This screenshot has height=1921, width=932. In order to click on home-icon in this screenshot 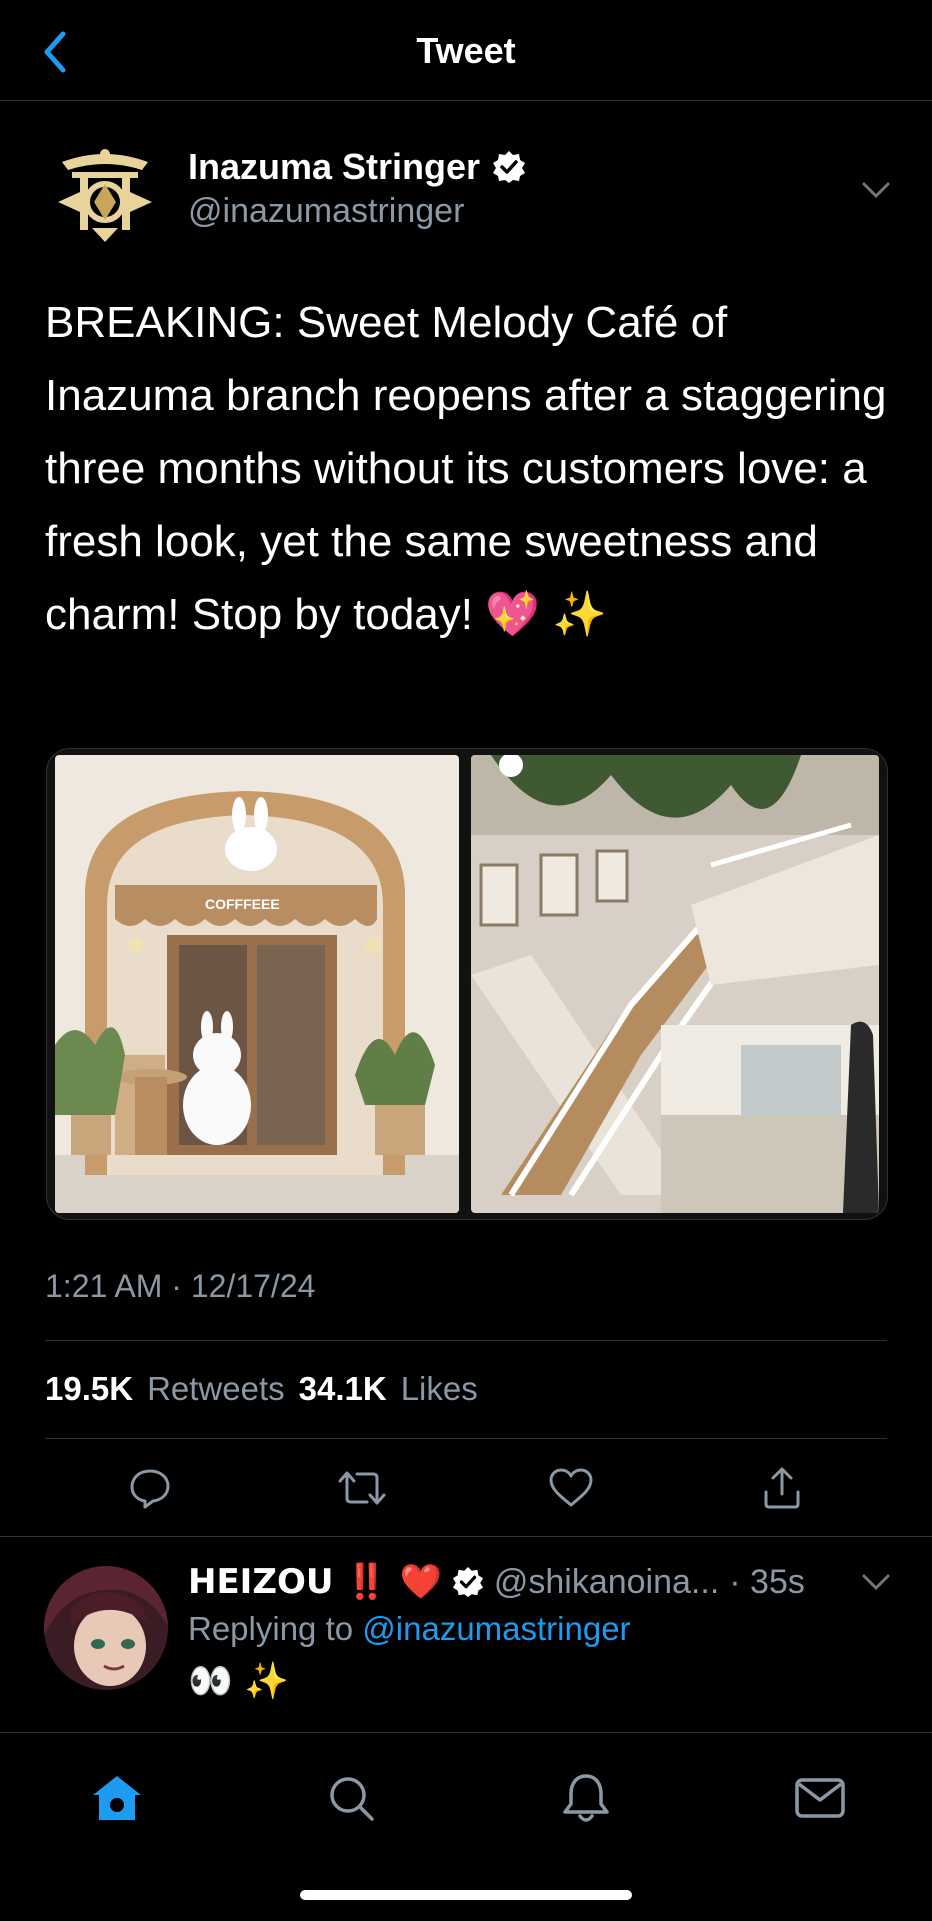, I will do `click(117, 1798)`.